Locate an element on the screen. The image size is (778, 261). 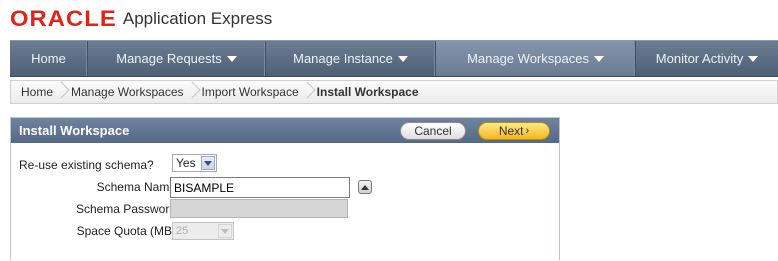
breadcrumb-install-workspace: Install Workspace is located at coordinates (367, 92).